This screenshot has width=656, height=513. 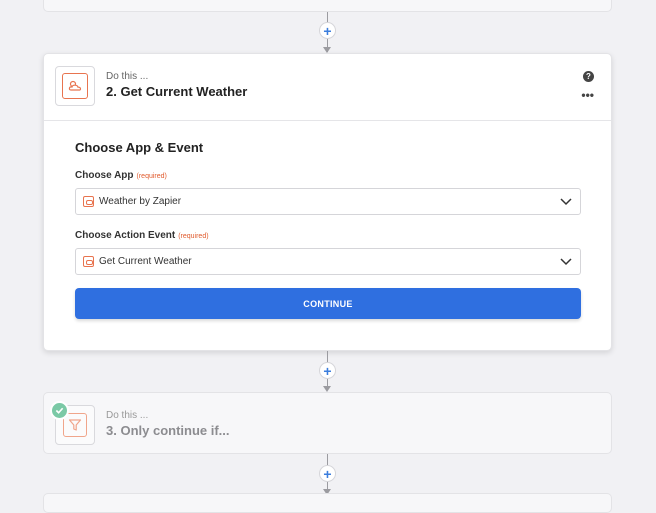 What do you see at coordinates (59, 410) in the screenshot?
I see `check-icon` at bounding box center [59, 410].